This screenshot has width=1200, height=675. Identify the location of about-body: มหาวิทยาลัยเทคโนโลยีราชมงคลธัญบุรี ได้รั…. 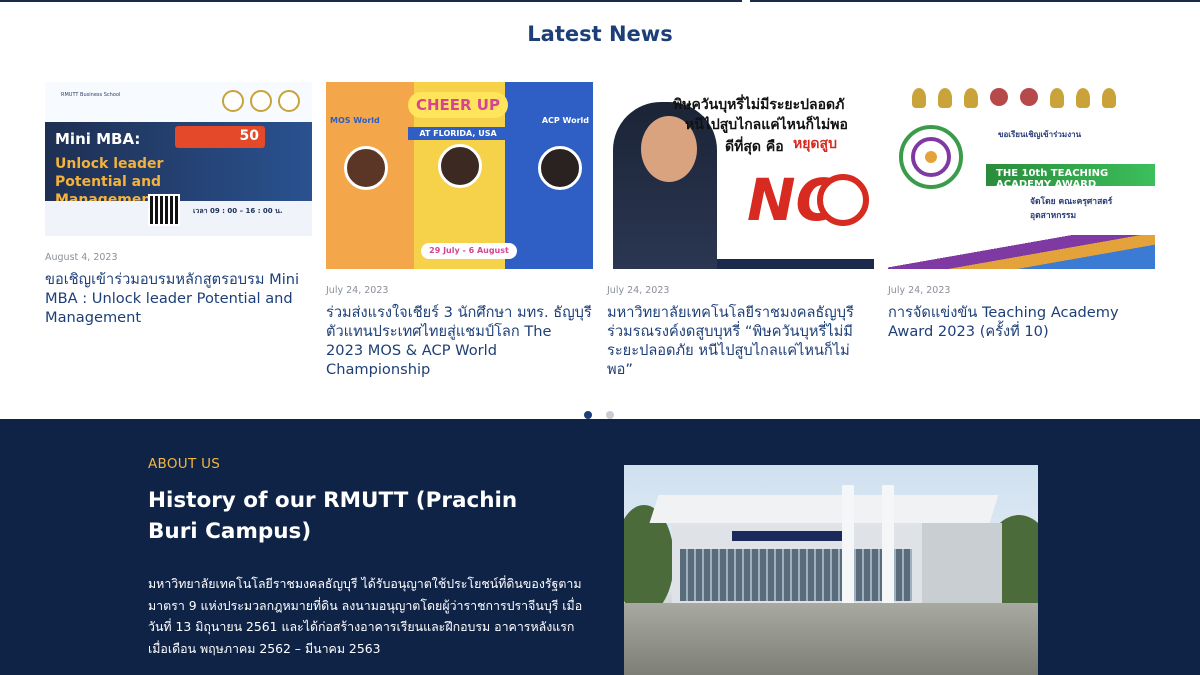
(365, 616).